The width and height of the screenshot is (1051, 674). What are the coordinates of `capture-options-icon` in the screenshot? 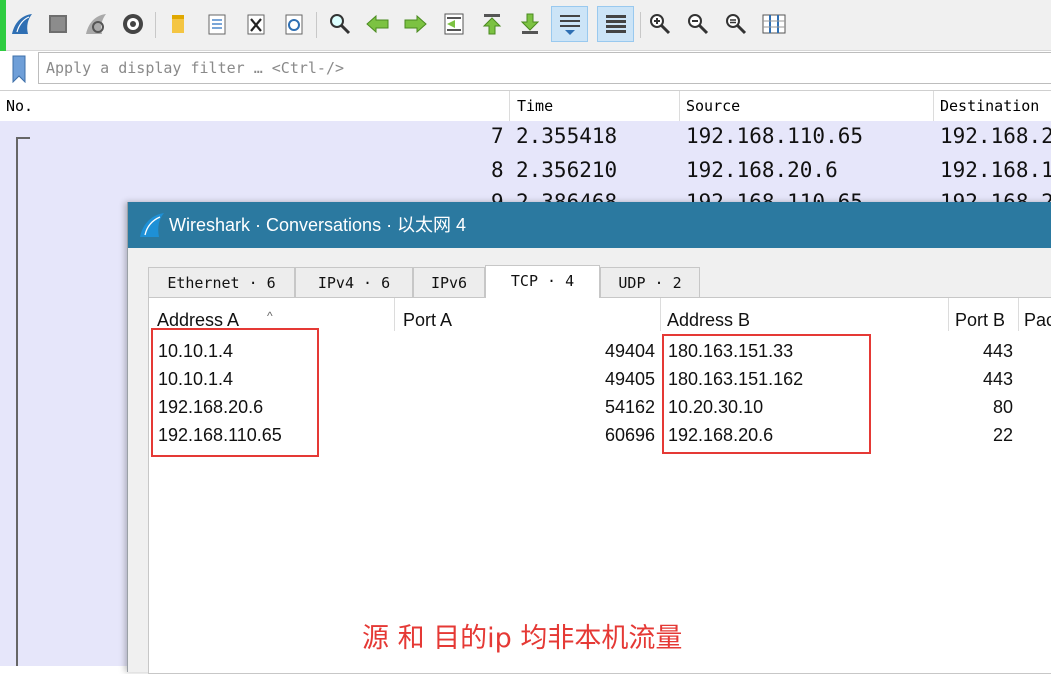 It's located at (133, 24).